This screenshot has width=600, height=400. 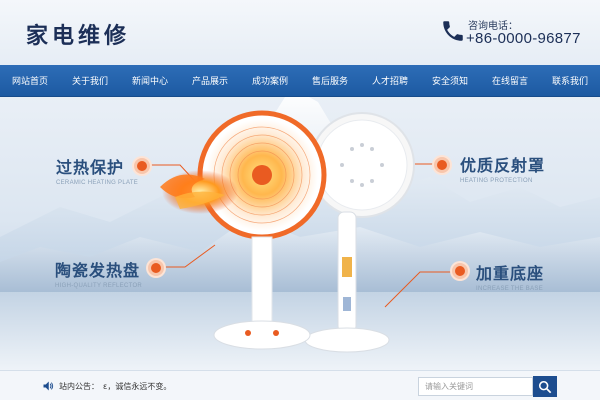 What do you see at coordinates (210, 80) in the screenshot?
I see `nav-item-products: 产品展示` at bounding box center [210, 80].